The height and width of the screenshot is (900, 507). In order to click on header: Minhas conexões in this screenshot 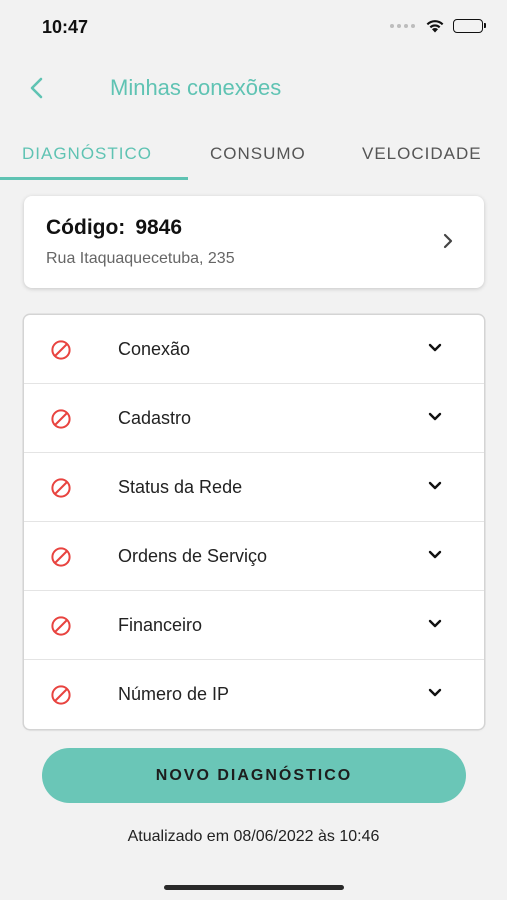, I will do `click(253, 88)`.